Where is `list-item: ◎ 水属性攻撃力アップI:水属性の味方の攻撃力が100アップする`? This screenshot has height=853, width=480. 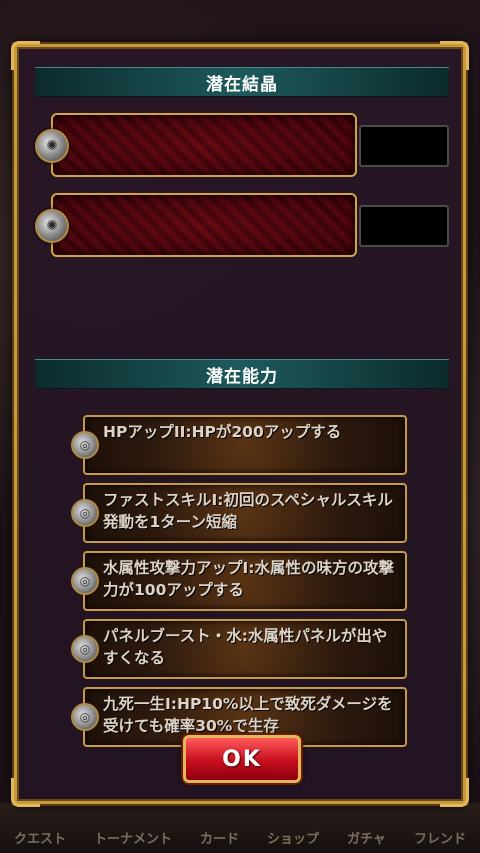 list-item: ◎ 水属性攻撃力アップI:水属性の味方の攻撃力が100アップする is located at coordinates (239, 581).